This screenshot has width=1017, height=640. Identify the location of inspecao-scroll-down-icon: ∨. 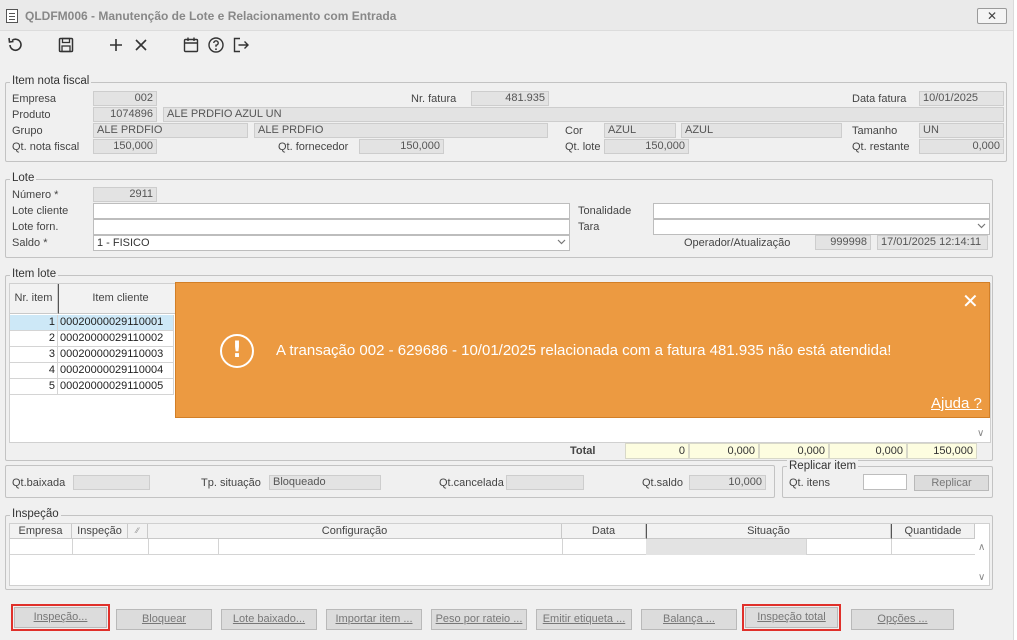
(981, 577).